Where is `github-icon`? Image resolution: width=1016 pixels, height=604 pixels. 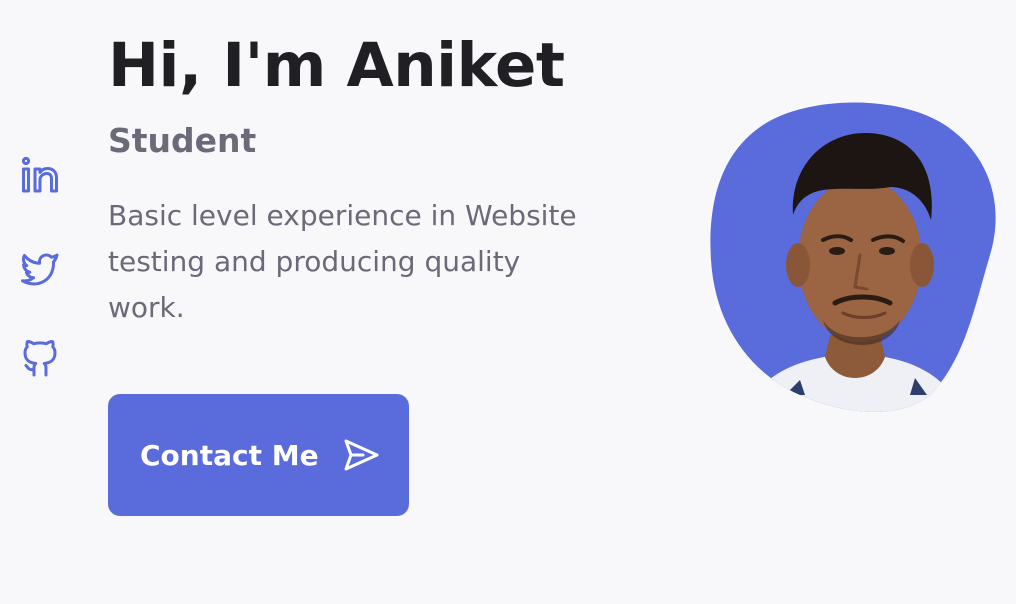
github-icon is located at coordinates (40, 358).